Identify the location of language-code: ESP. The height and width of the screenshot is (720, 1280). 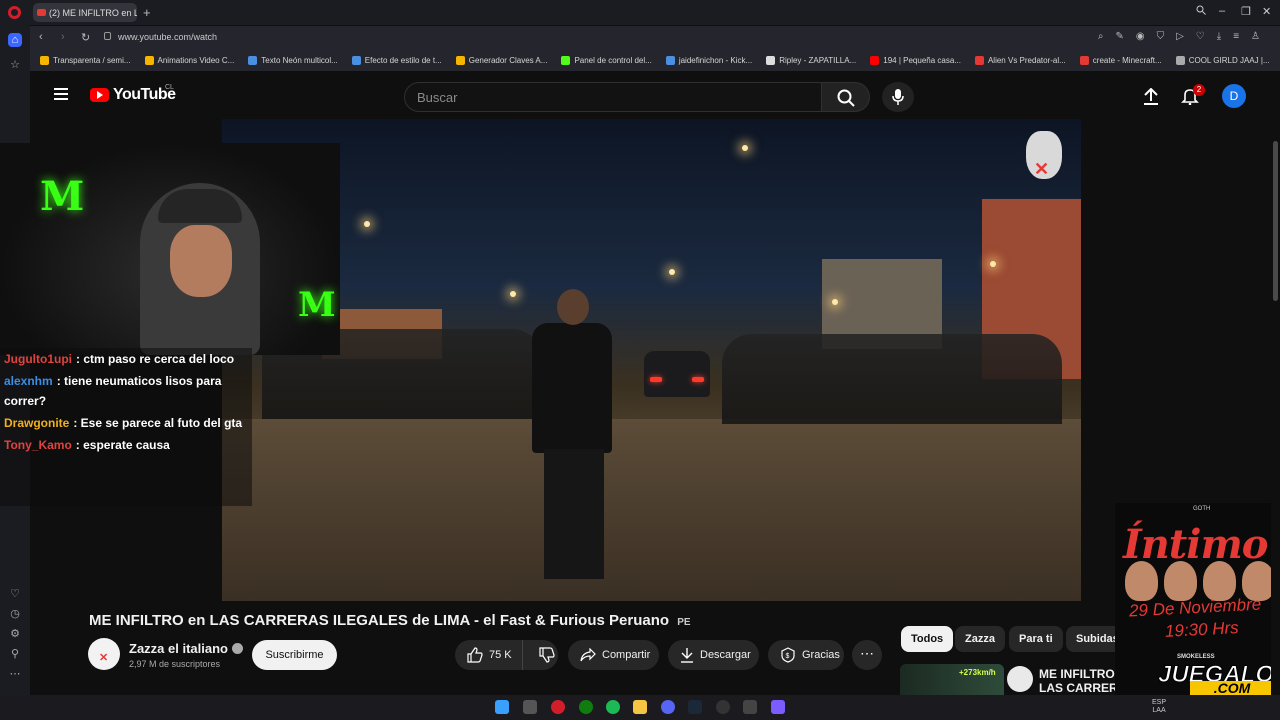
(1159, 702).